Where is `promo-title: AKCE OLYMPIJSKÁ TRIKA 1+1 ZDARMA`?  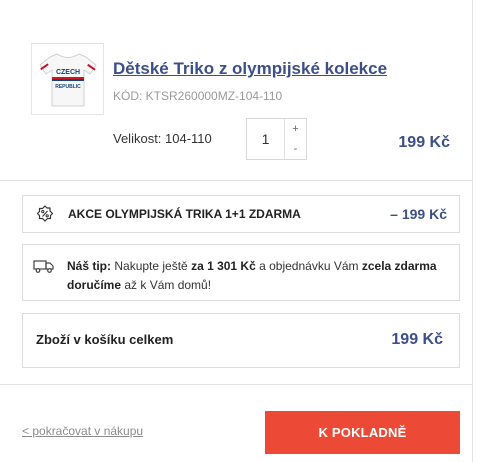 promo-title: AKCE OLYMPIJSKÁ TRIKA 1+1 ZDARMA is located at coordinates (184, 214).